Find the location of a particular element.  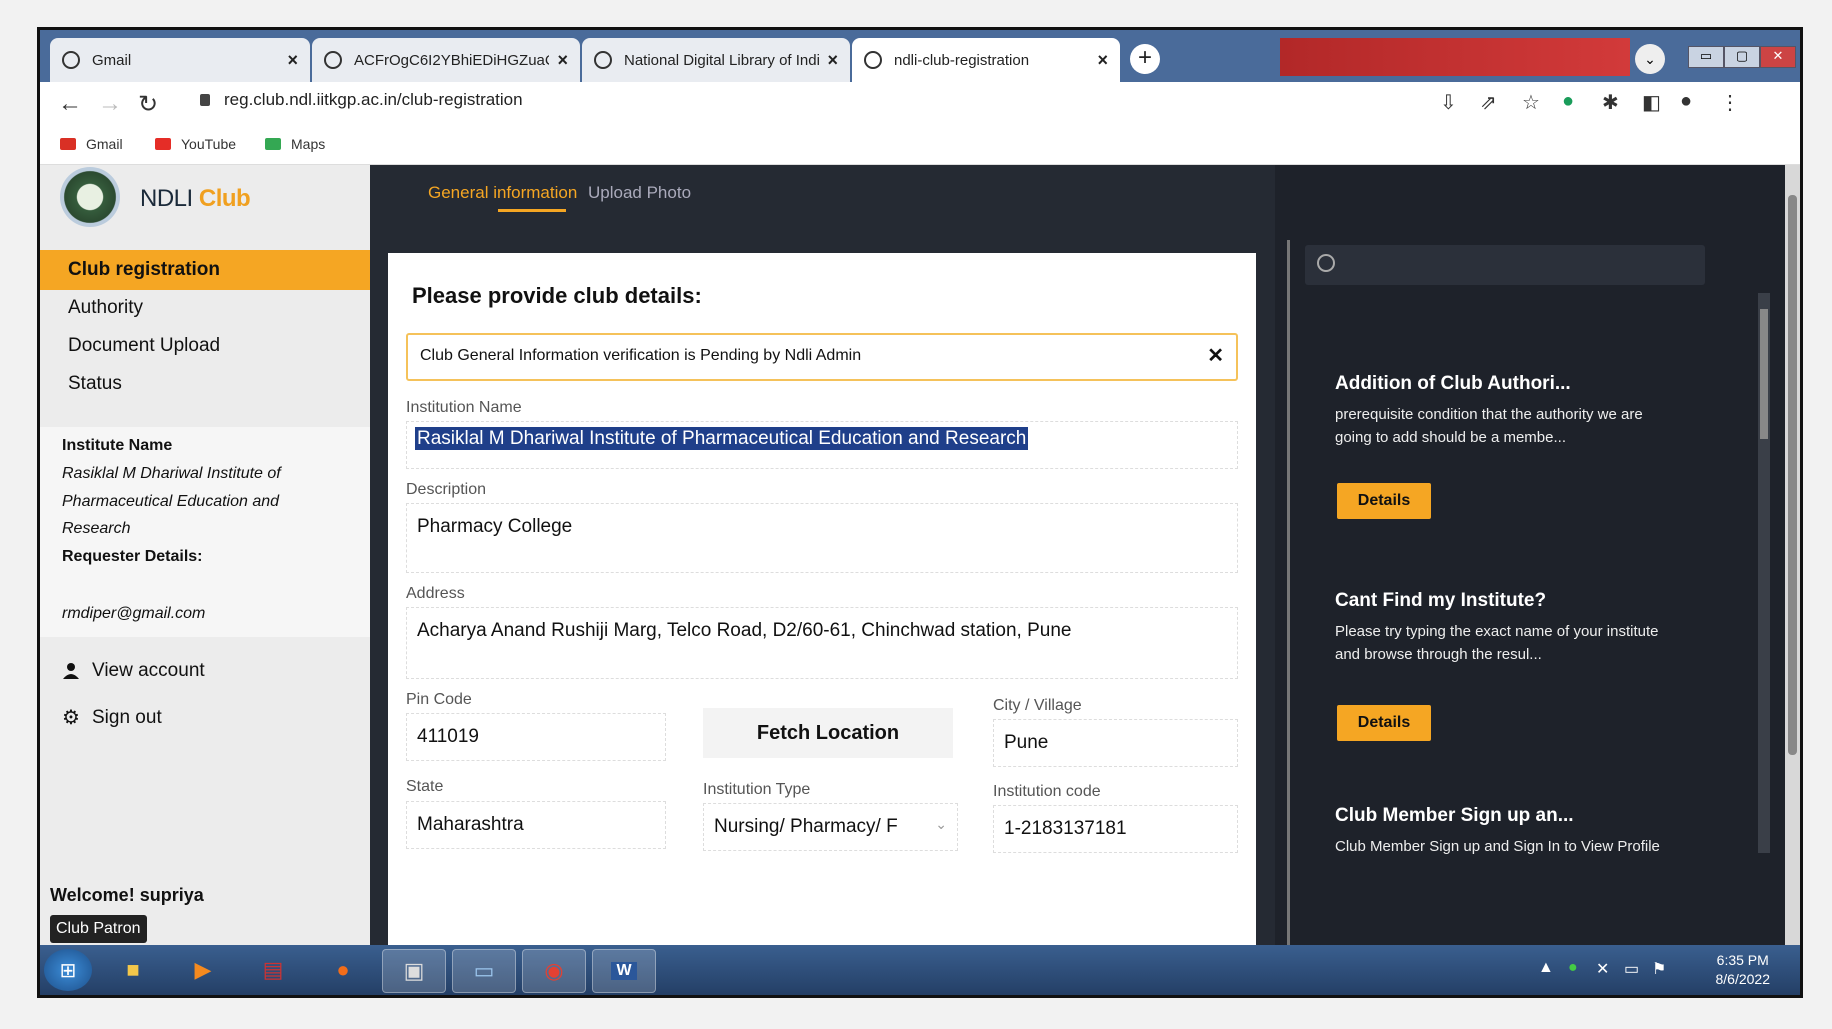

profile-icon: ● is located at coordinates (1686, 101).